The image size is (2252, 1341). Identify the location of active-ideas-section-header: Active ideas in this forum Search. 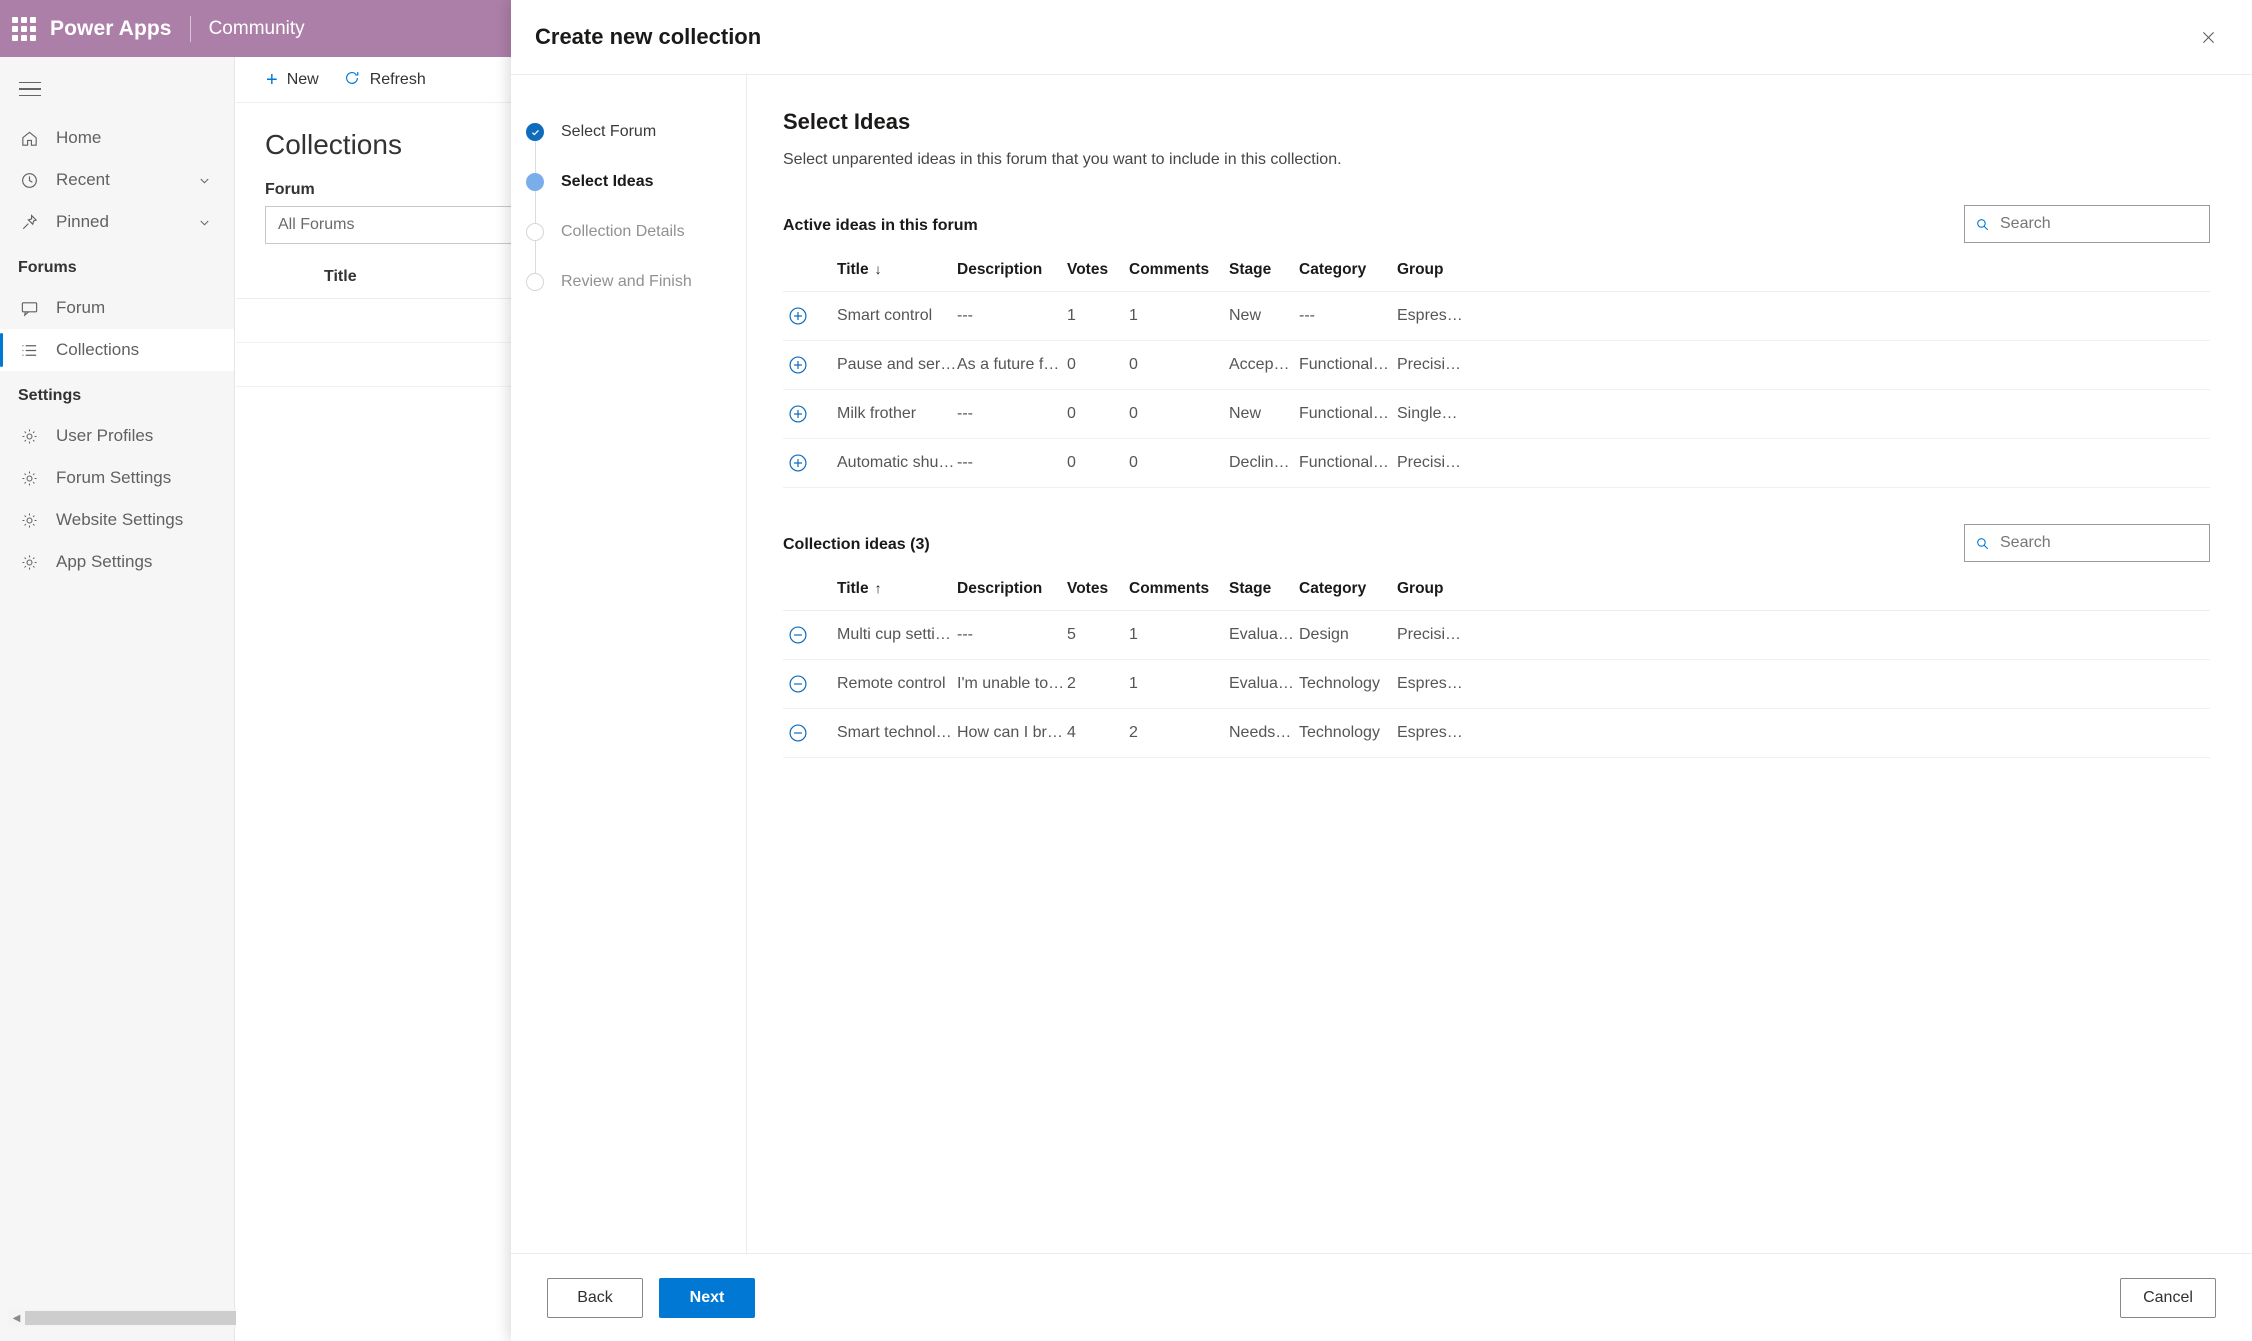
(1496, 224).